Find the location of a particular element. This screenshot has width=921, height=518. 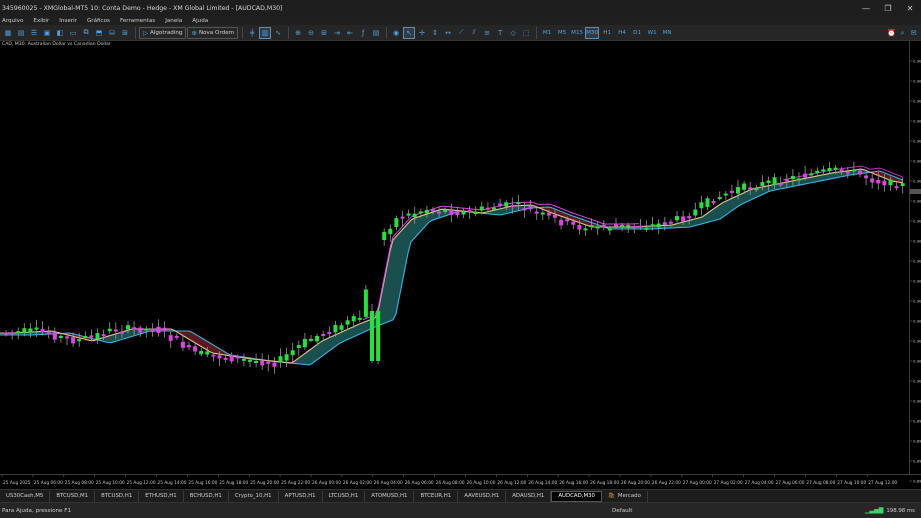

zoom-in-icon: ⊕ is located at coordinates (298, 33).